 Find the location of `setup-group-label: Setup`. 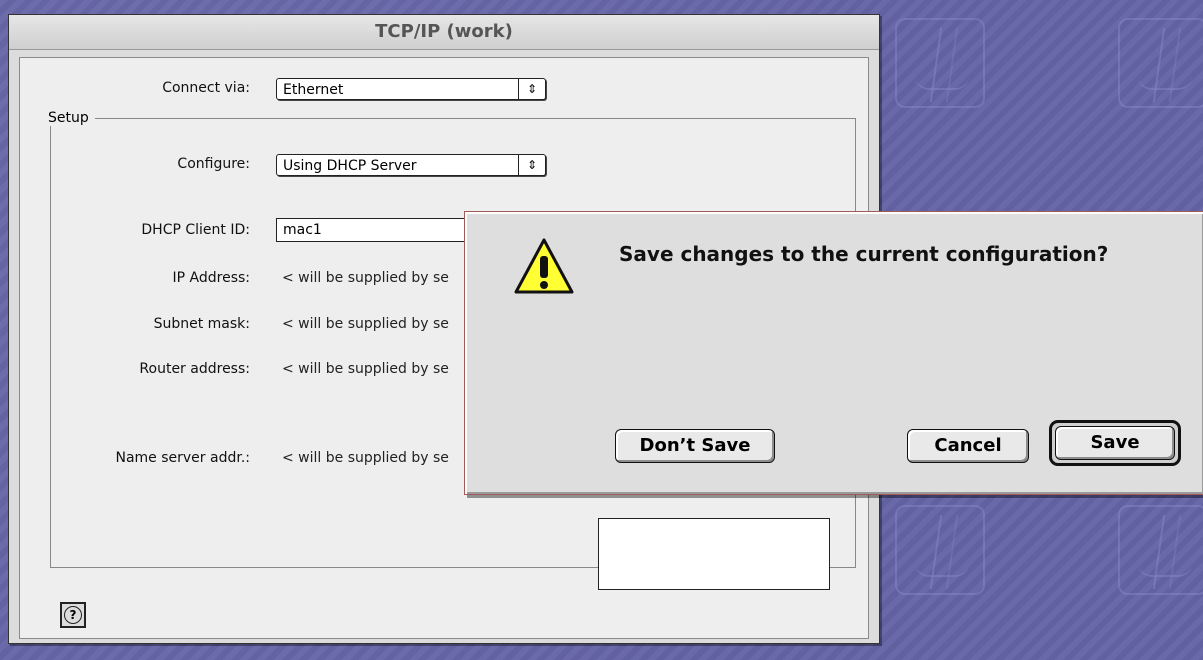

setup-group-label: Setup is located at coordinates (68, 118).